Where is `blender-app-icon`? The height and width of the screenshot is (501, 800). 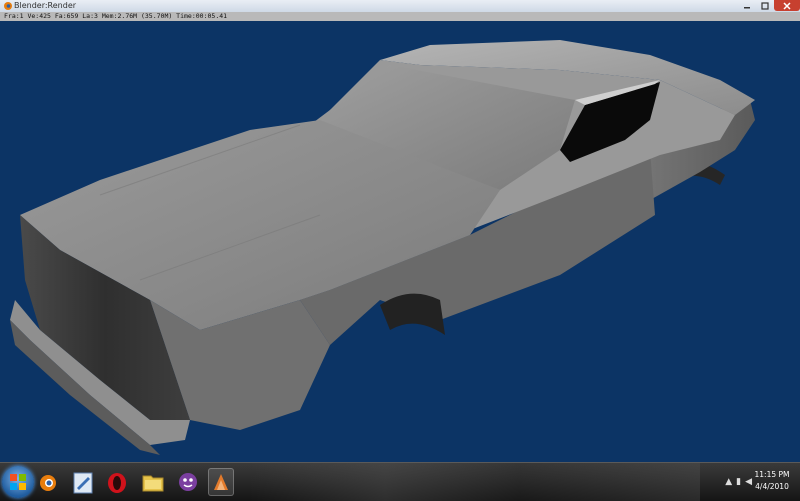 blender-app-icon is located at coordinates (8, 6).